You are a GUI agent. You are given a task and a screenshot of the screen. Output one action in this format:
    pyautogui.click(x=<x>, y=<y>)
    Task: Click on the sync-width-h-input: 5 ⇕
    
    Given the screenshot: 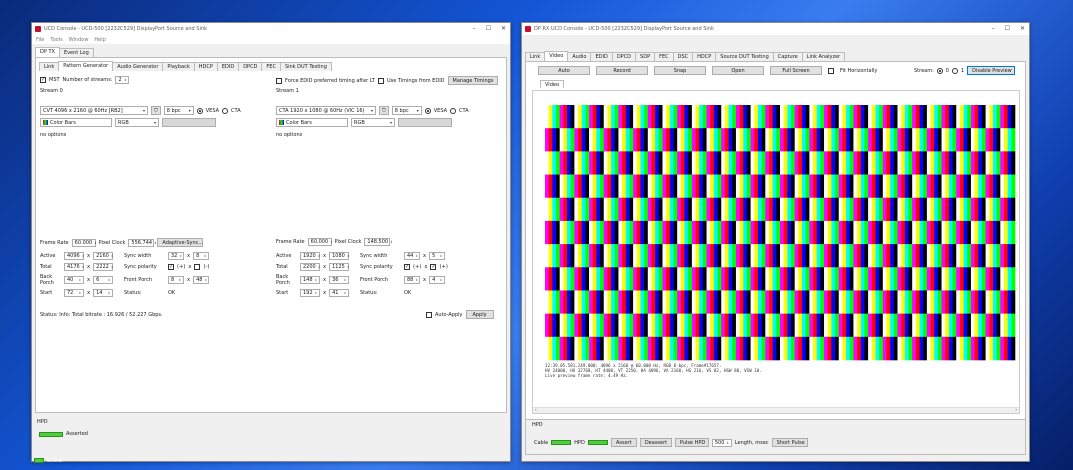 What is the action you would take?
    pyautogui.click(x=437, y=256)
    